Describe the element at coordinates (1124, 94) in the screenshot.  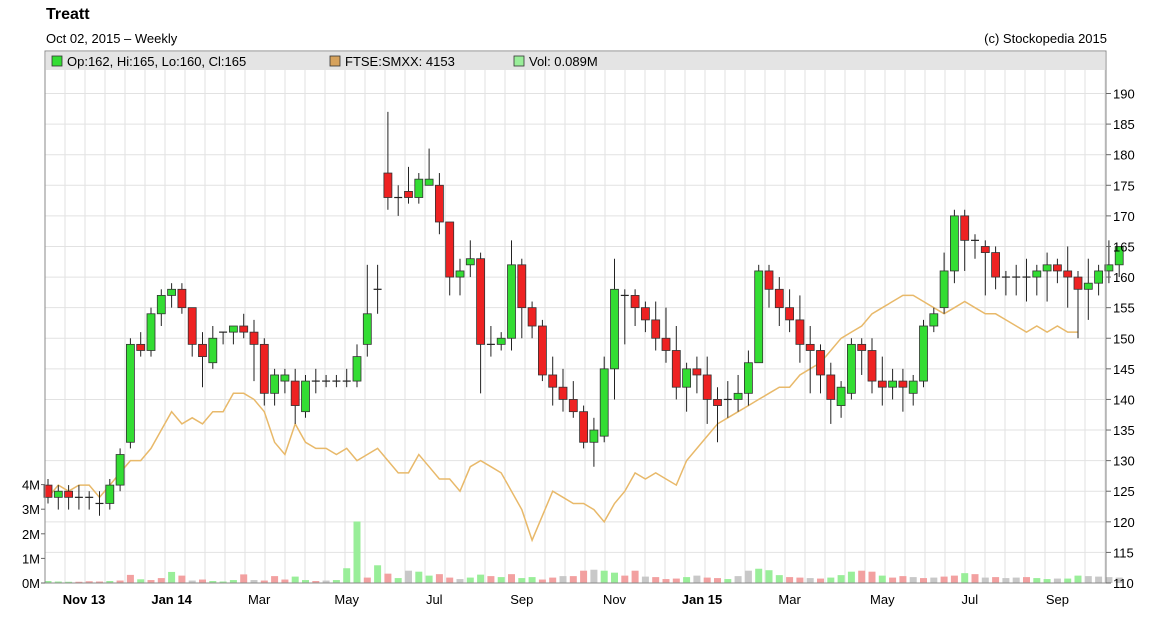
I see `price-tick-label: 190` at that location.